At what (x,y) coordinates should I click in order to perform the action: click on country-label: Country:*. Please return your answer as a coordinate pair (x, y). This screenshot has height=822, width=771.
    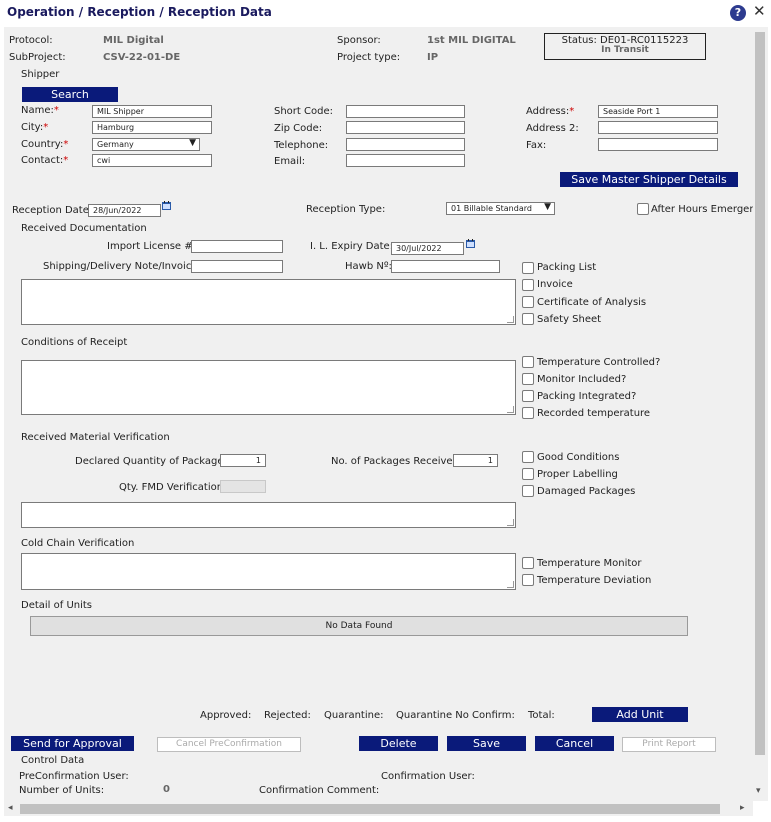
    Looking at the image, I should click on (45, 144).